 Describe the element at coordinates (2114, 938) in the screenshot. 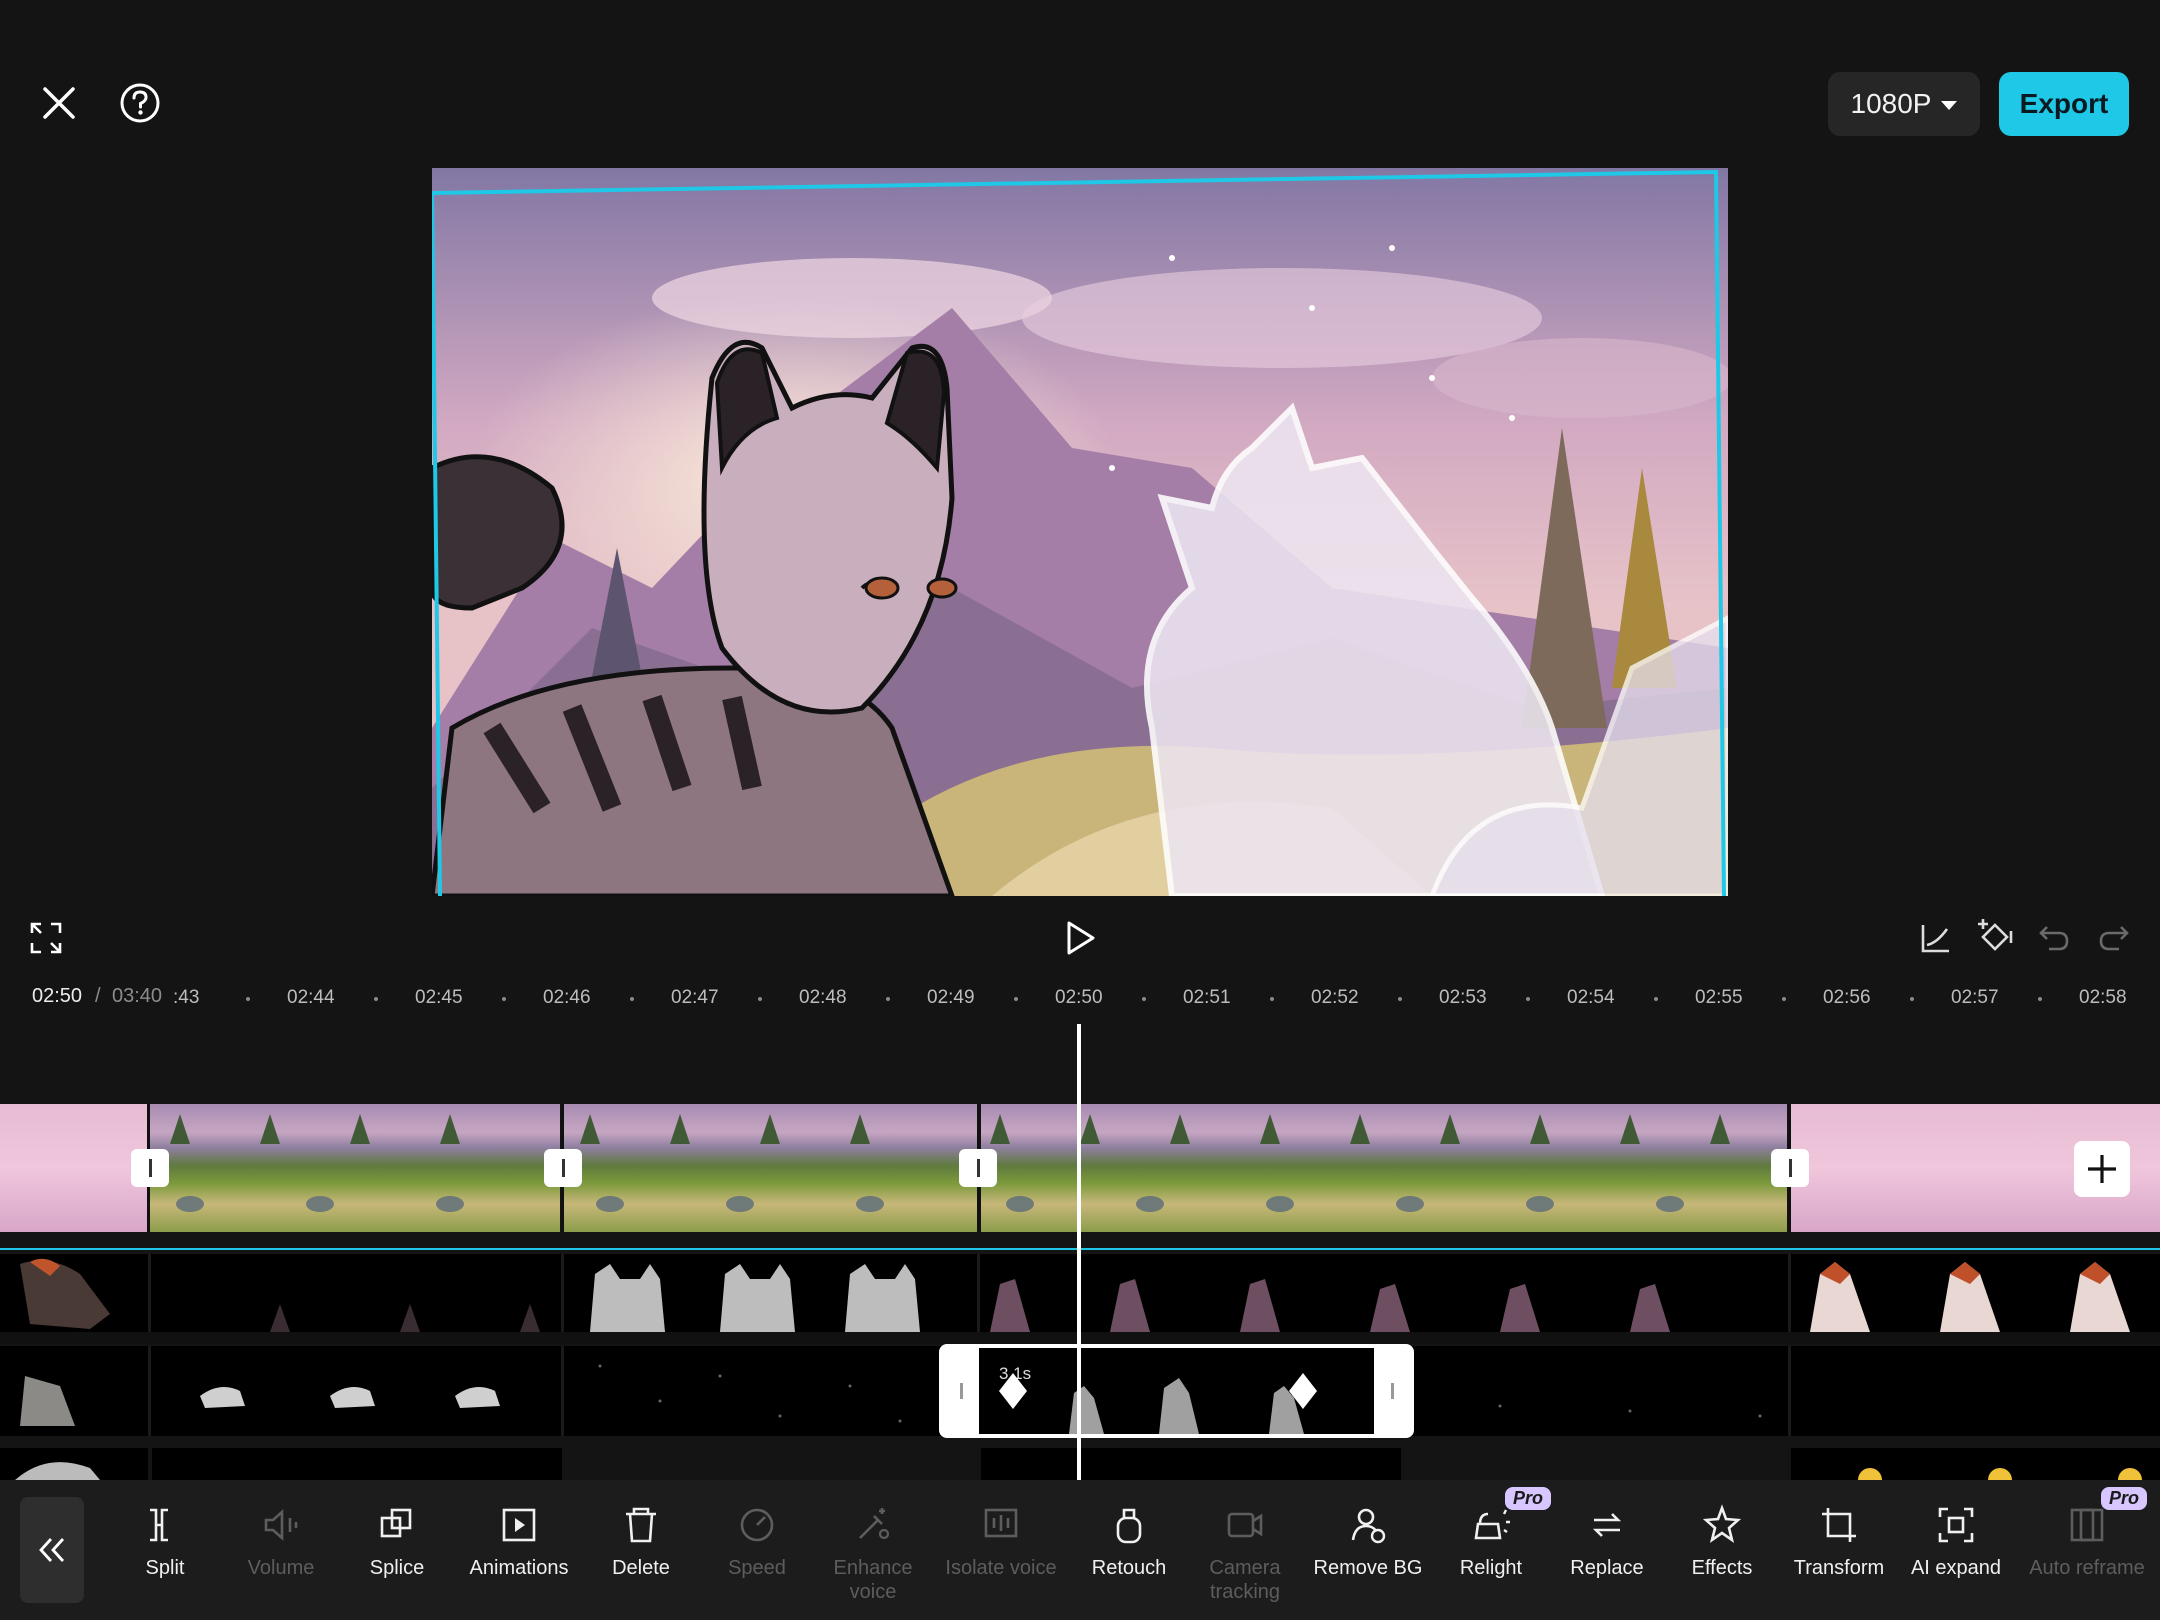

I see `redo-icon` at that location.